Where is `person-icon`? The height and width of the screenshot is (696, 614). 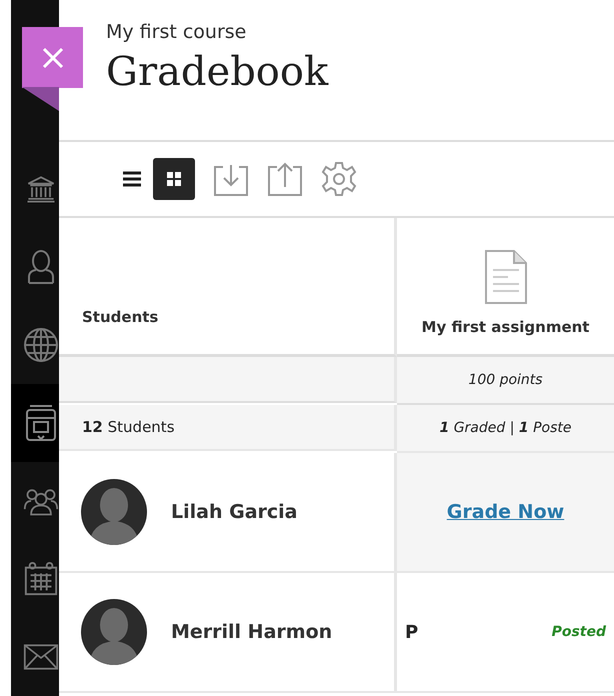 person-icon is located at coordinates (41, 267).